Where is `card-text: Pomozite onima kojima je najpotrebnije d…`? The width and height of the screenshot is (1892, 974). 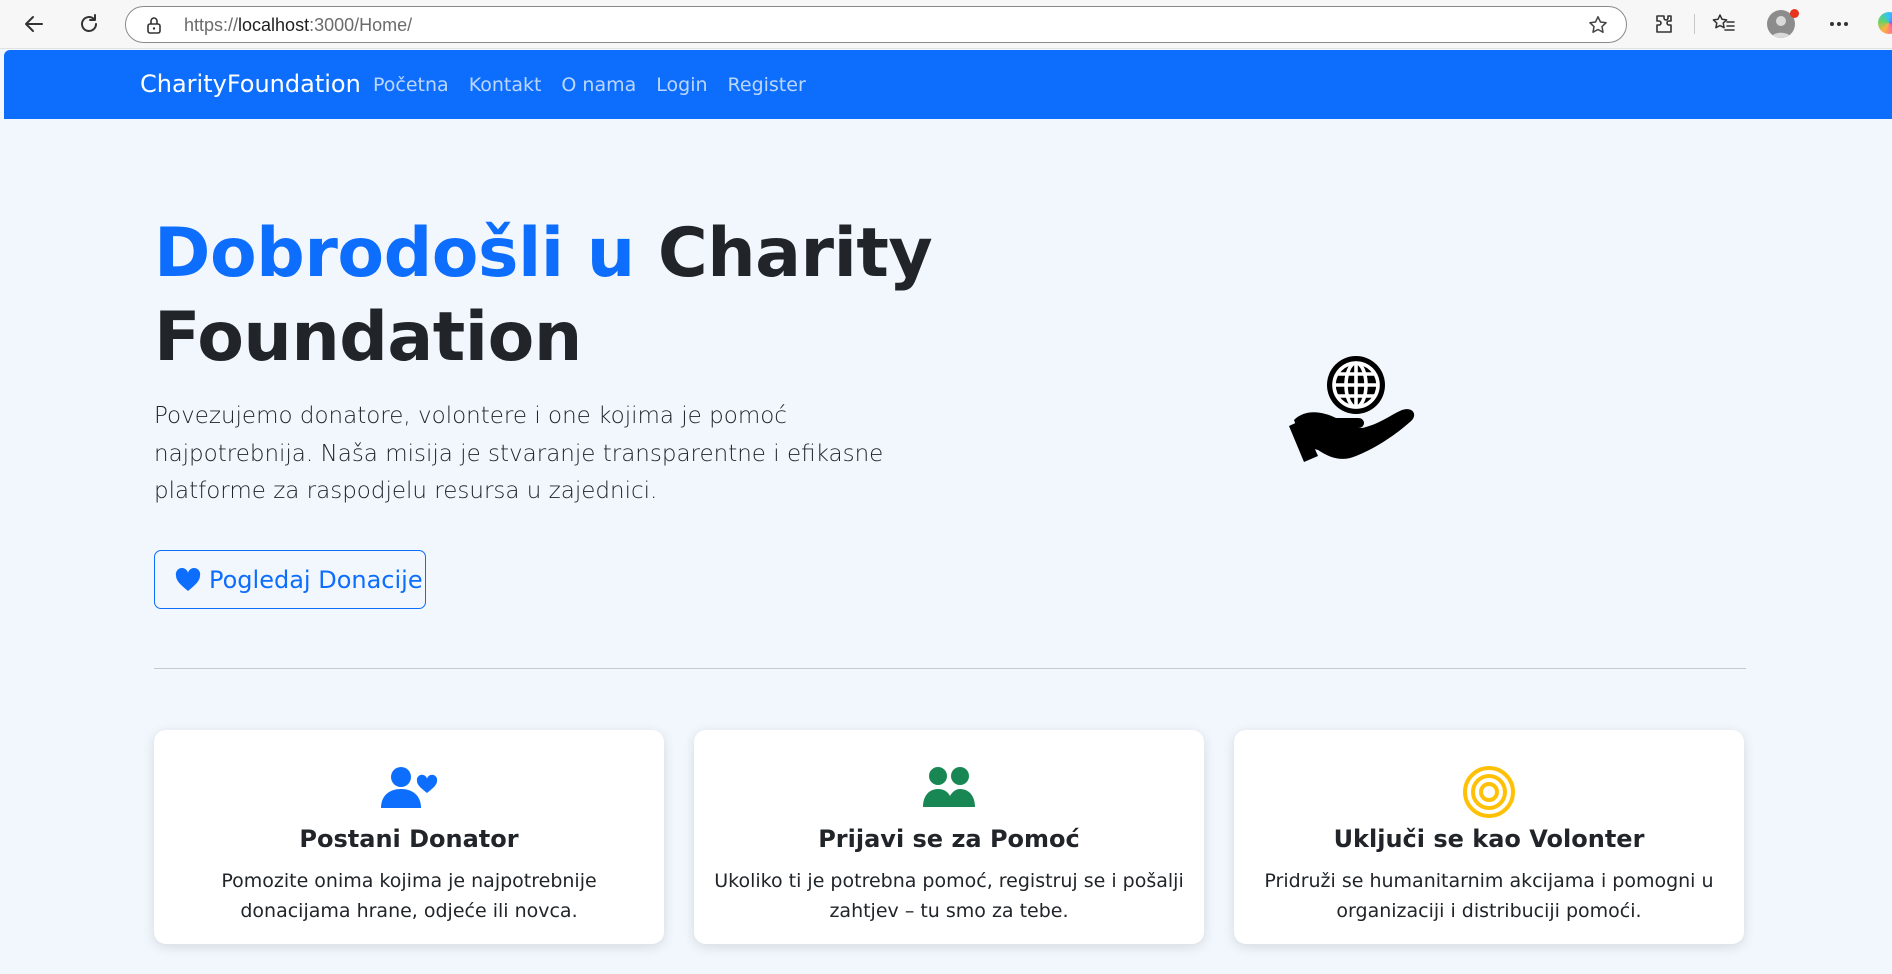 card-text: Pomozite onima kojima je najpotrebnije d… is located at coordinates (409, 896).